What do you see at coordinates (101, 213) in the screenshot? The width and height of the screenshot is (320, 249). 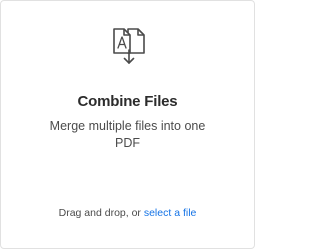 I see `footer-text: Drag and drop, or` at bounding box center [101, 213].